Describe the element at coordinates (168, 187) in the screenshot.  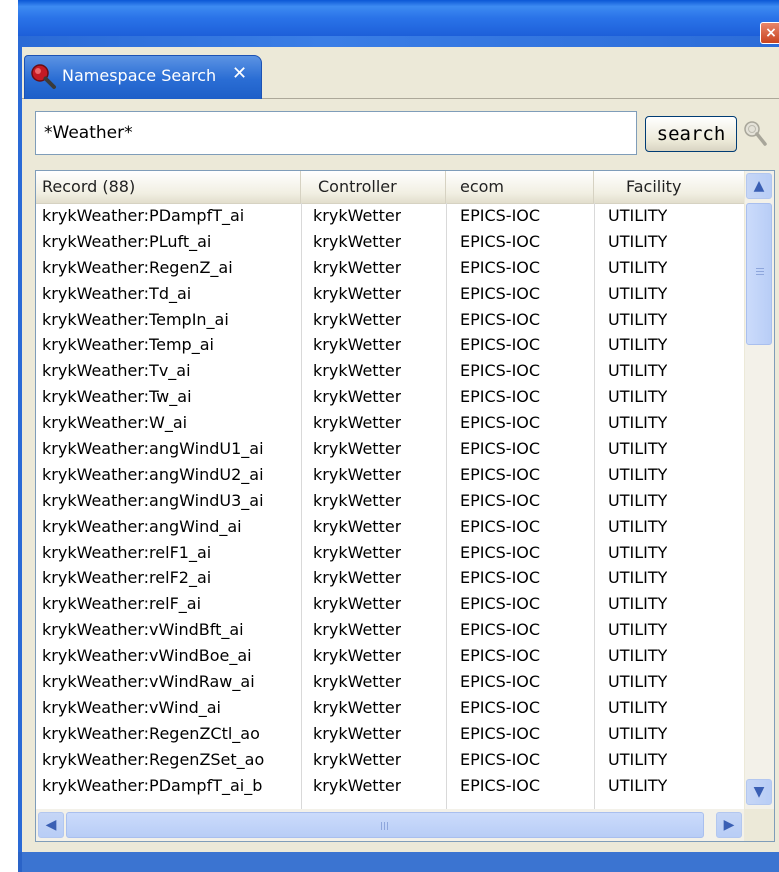
I see `column-header-record: Record (88)` at that location.